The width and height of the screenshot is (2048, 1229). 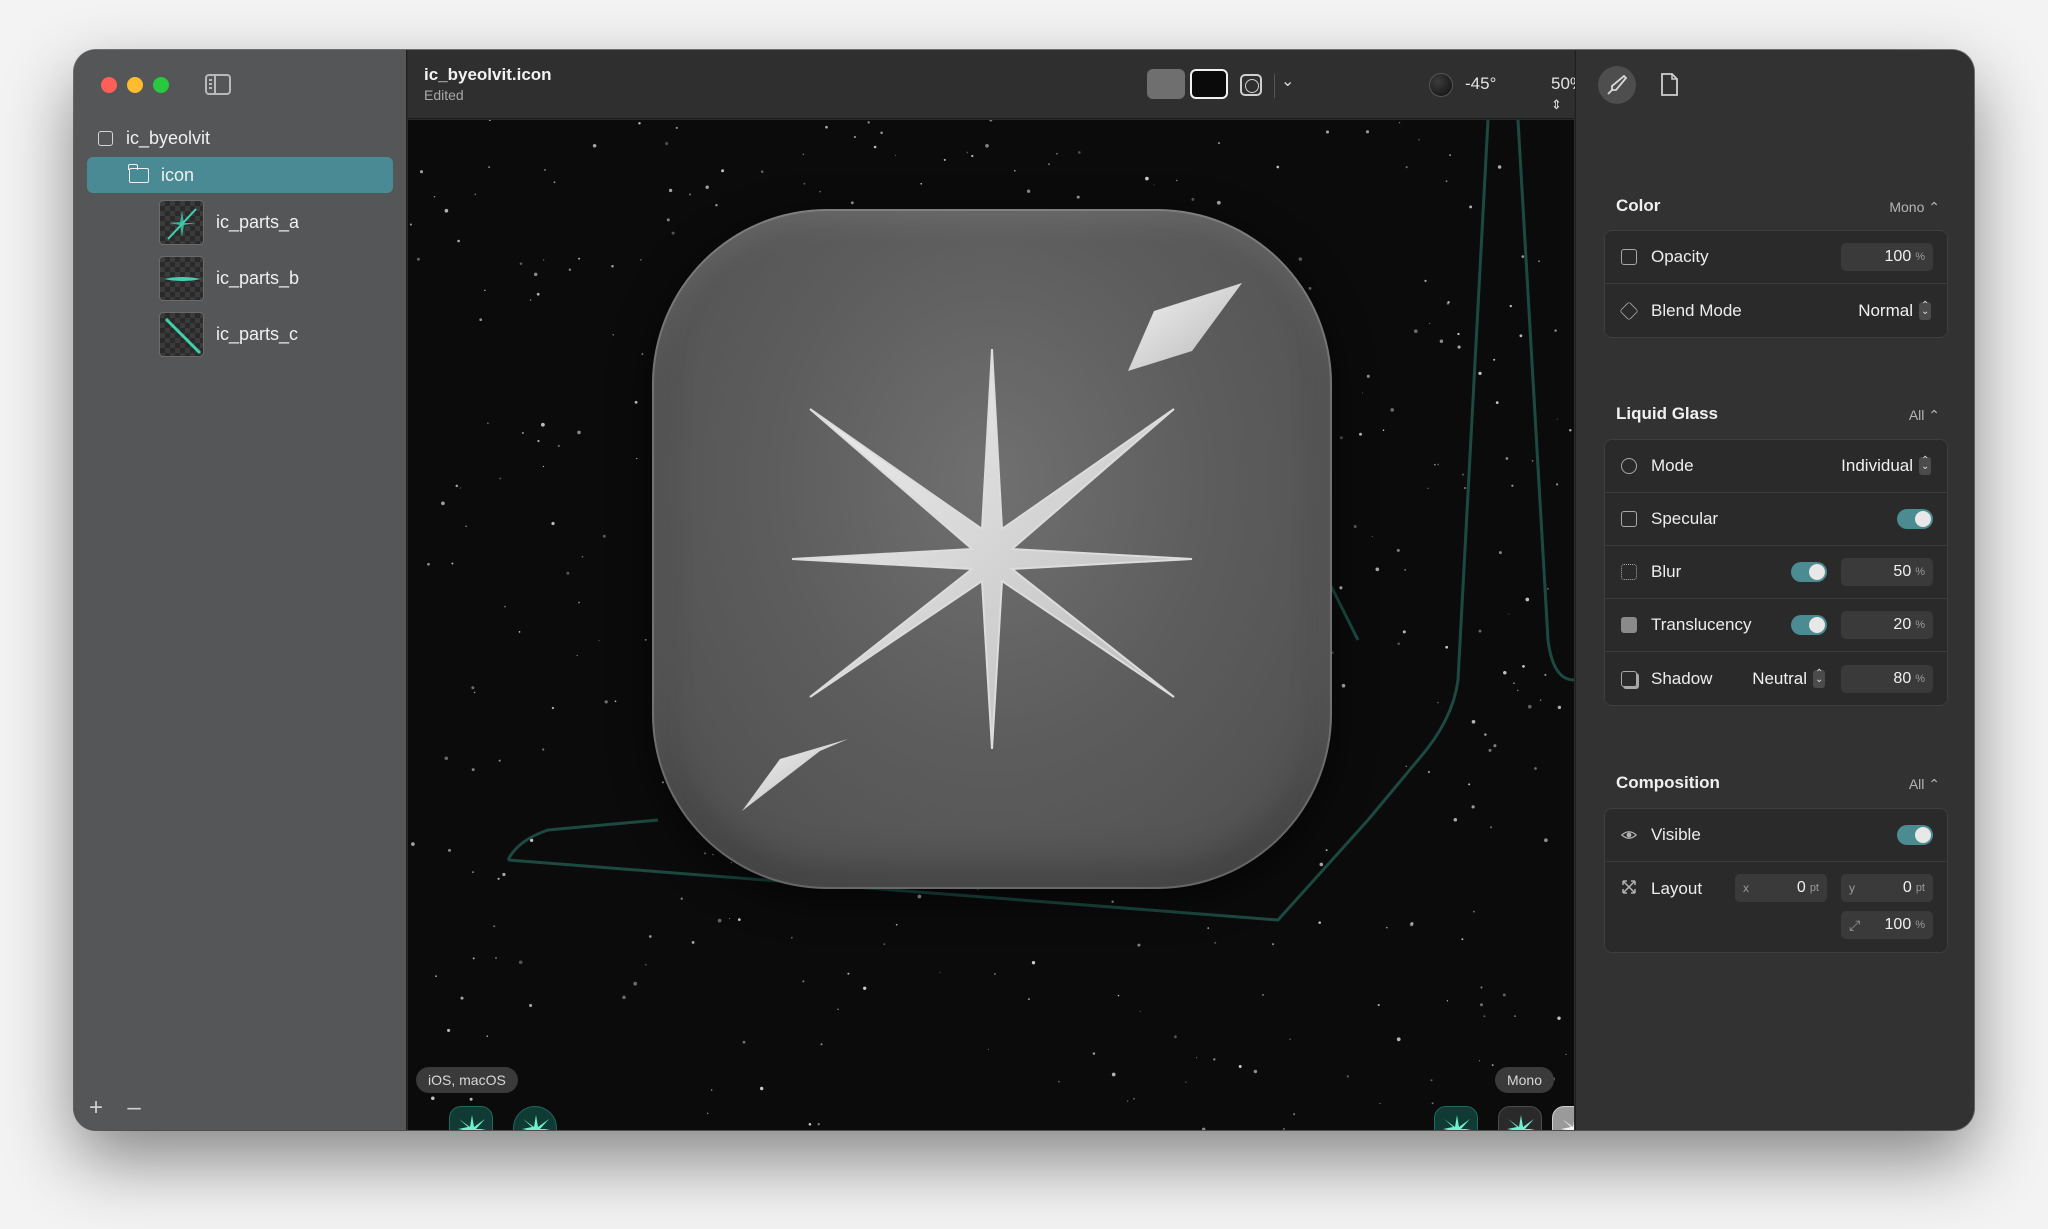 What do you see at coordinates (1776, 835) in the screenshot?
I see `visible-row: Visible` at bounding box center [1776, 835].